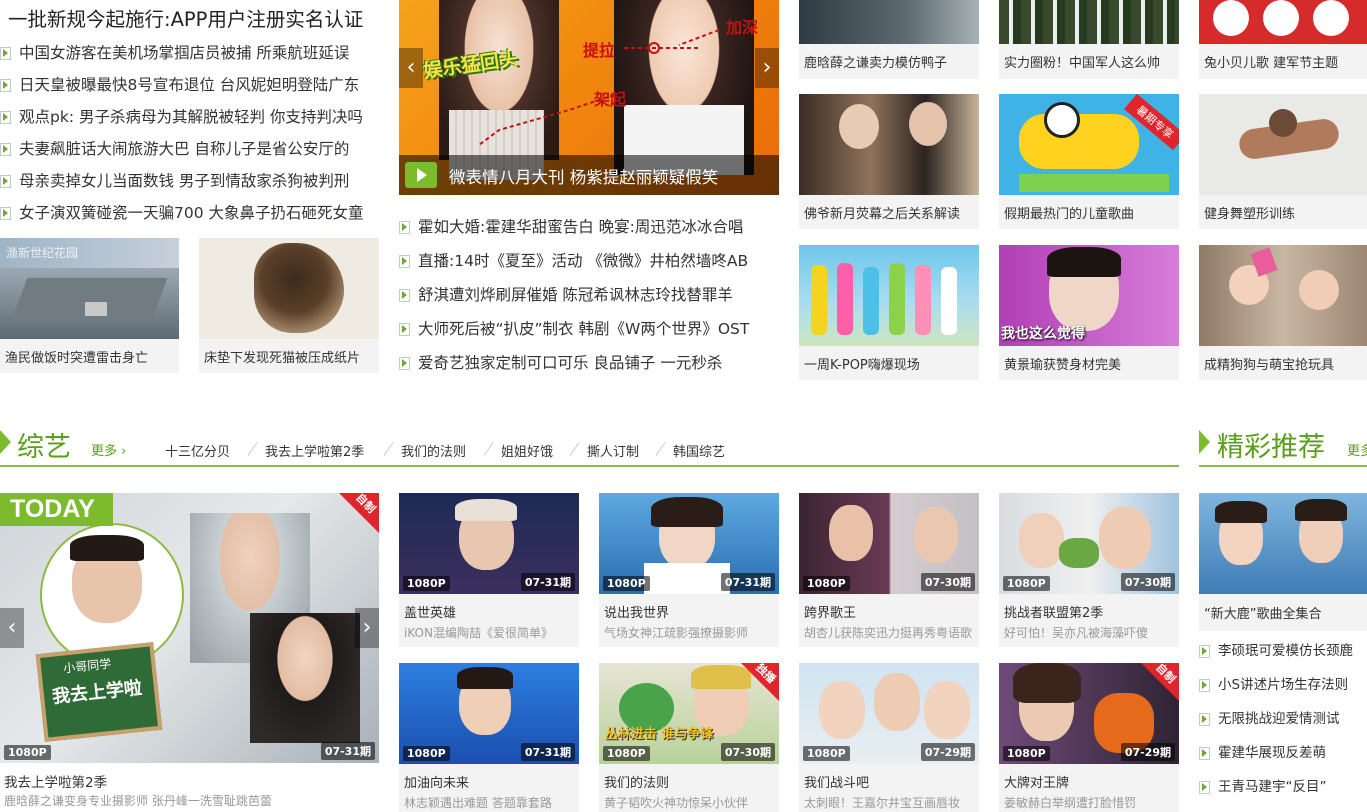 This screenshot has height=812, width=1367. What do you see at coordinates (1283, 562) in the screenshot?
I see `recommend-card: “新大鹿”歌曲全集合` at bounding box center [1283, 562].